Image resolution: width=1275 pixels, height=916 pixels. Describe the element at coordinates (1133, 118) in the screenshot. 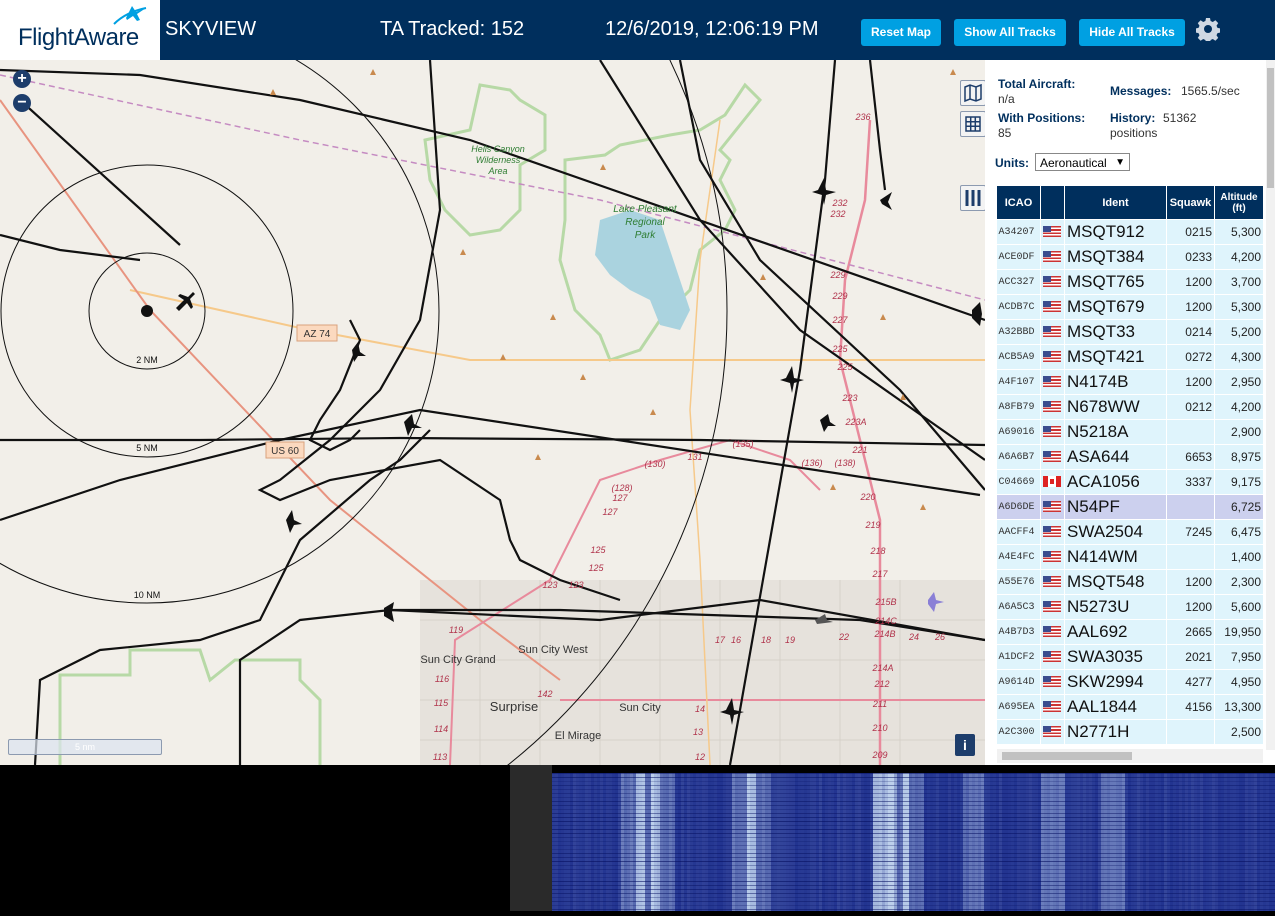

I see `history-label: History:` at that location.